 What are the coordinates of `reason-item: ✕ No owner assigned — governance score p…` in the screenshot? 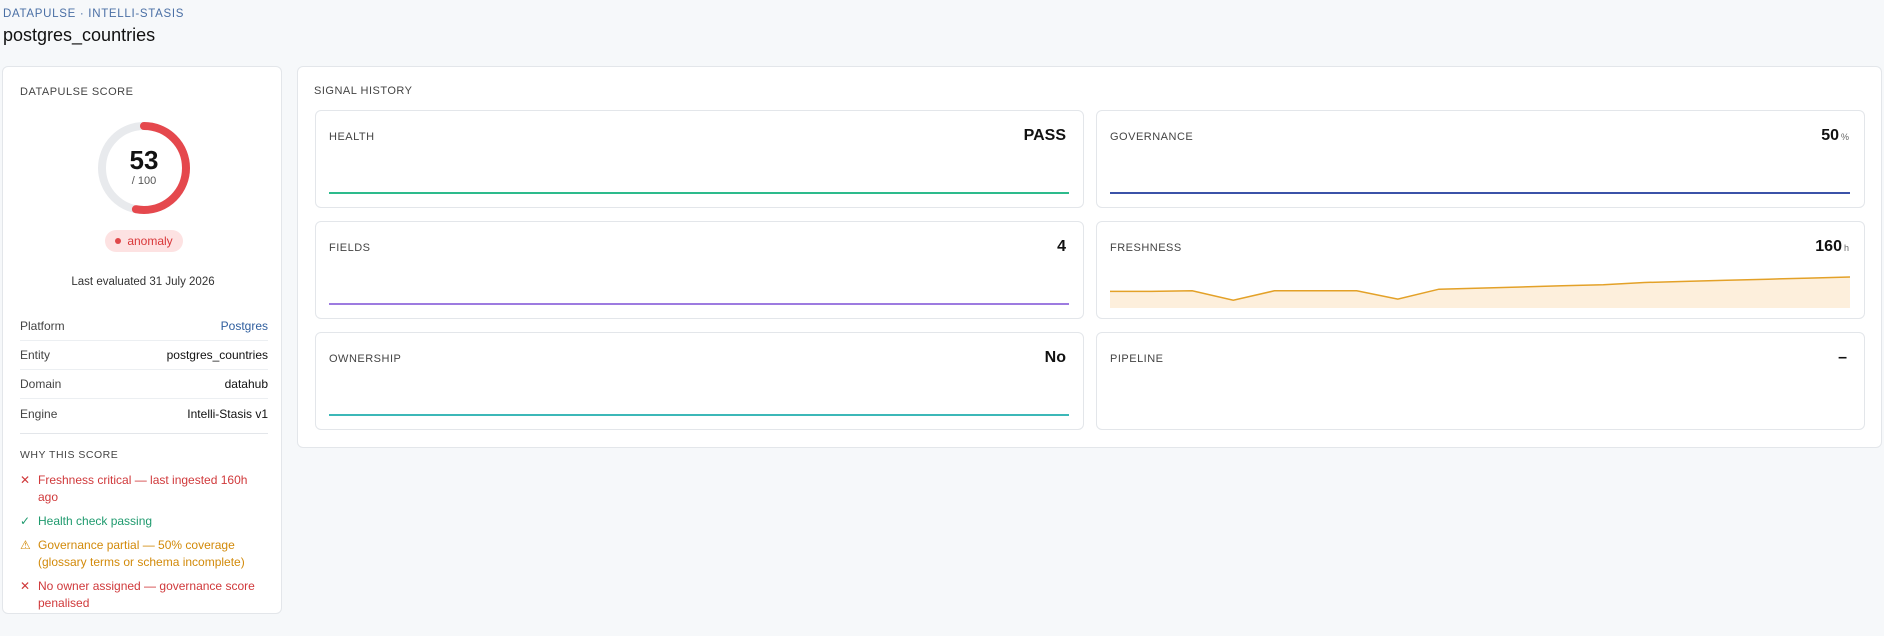 It's located at (145, 595).